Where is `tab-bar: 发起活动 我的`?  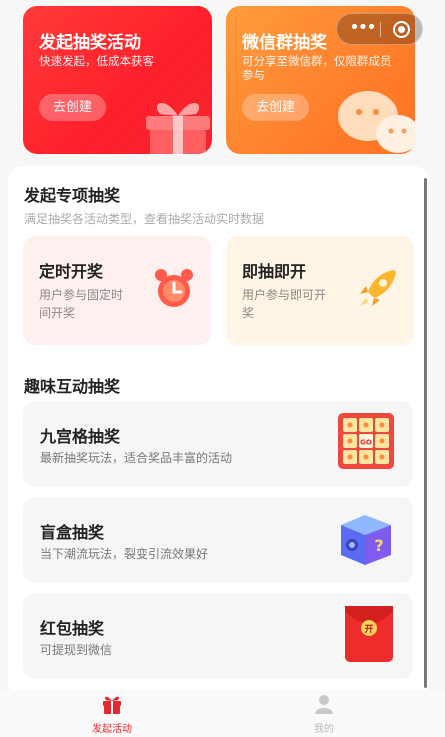
tab-bar: 发起活动 我的 is located at coordinates (222, 713).